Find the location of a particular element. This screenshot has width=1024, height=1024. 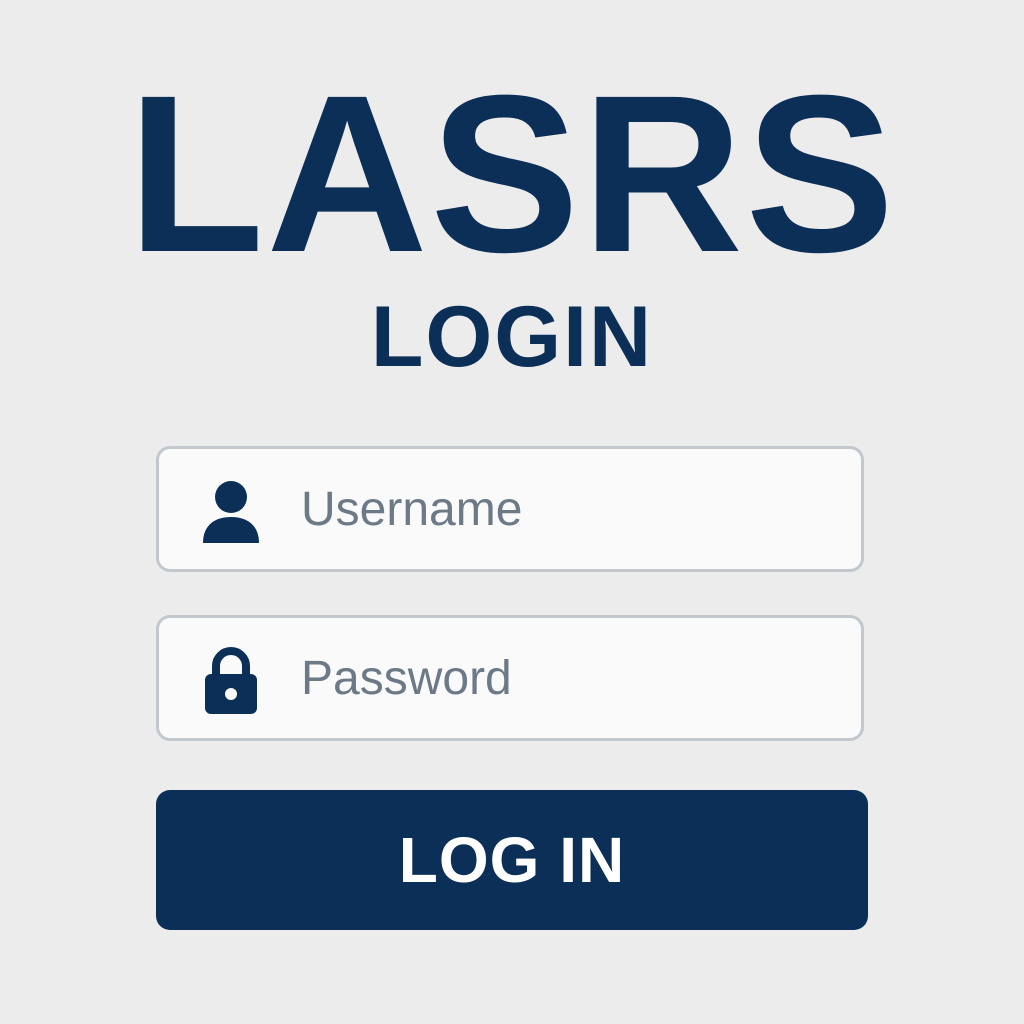

password-field is located at coordinates (510, 678).